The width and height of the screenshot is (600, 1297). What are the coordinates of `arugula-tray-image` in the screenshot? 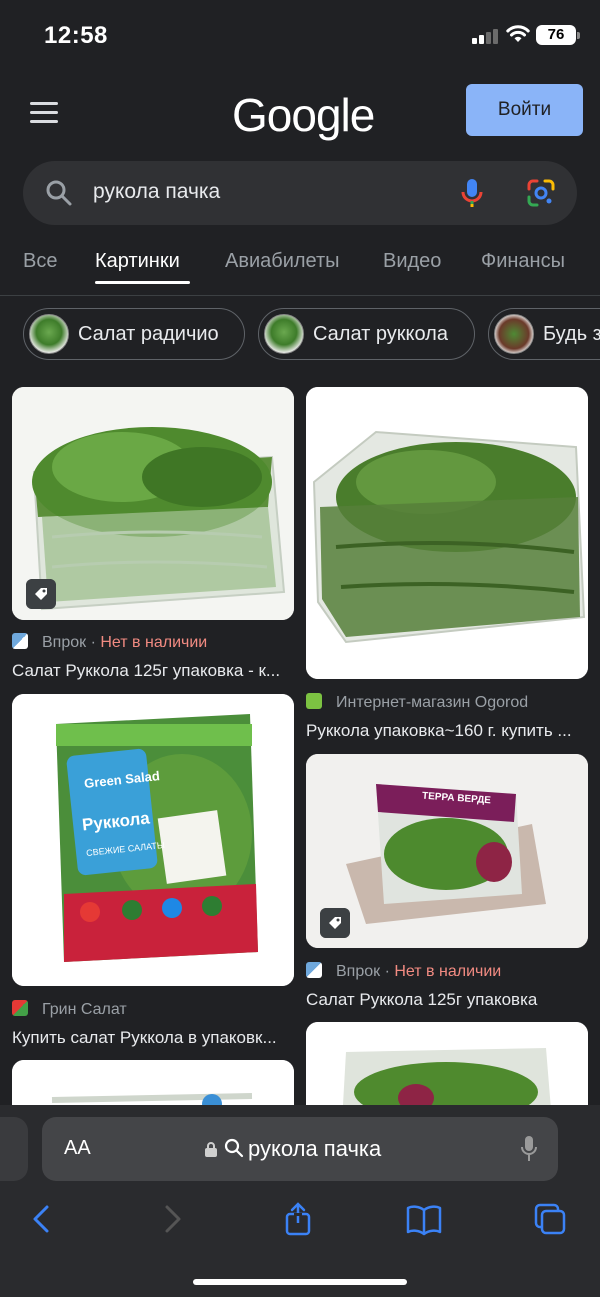 It's located at (447, 533).